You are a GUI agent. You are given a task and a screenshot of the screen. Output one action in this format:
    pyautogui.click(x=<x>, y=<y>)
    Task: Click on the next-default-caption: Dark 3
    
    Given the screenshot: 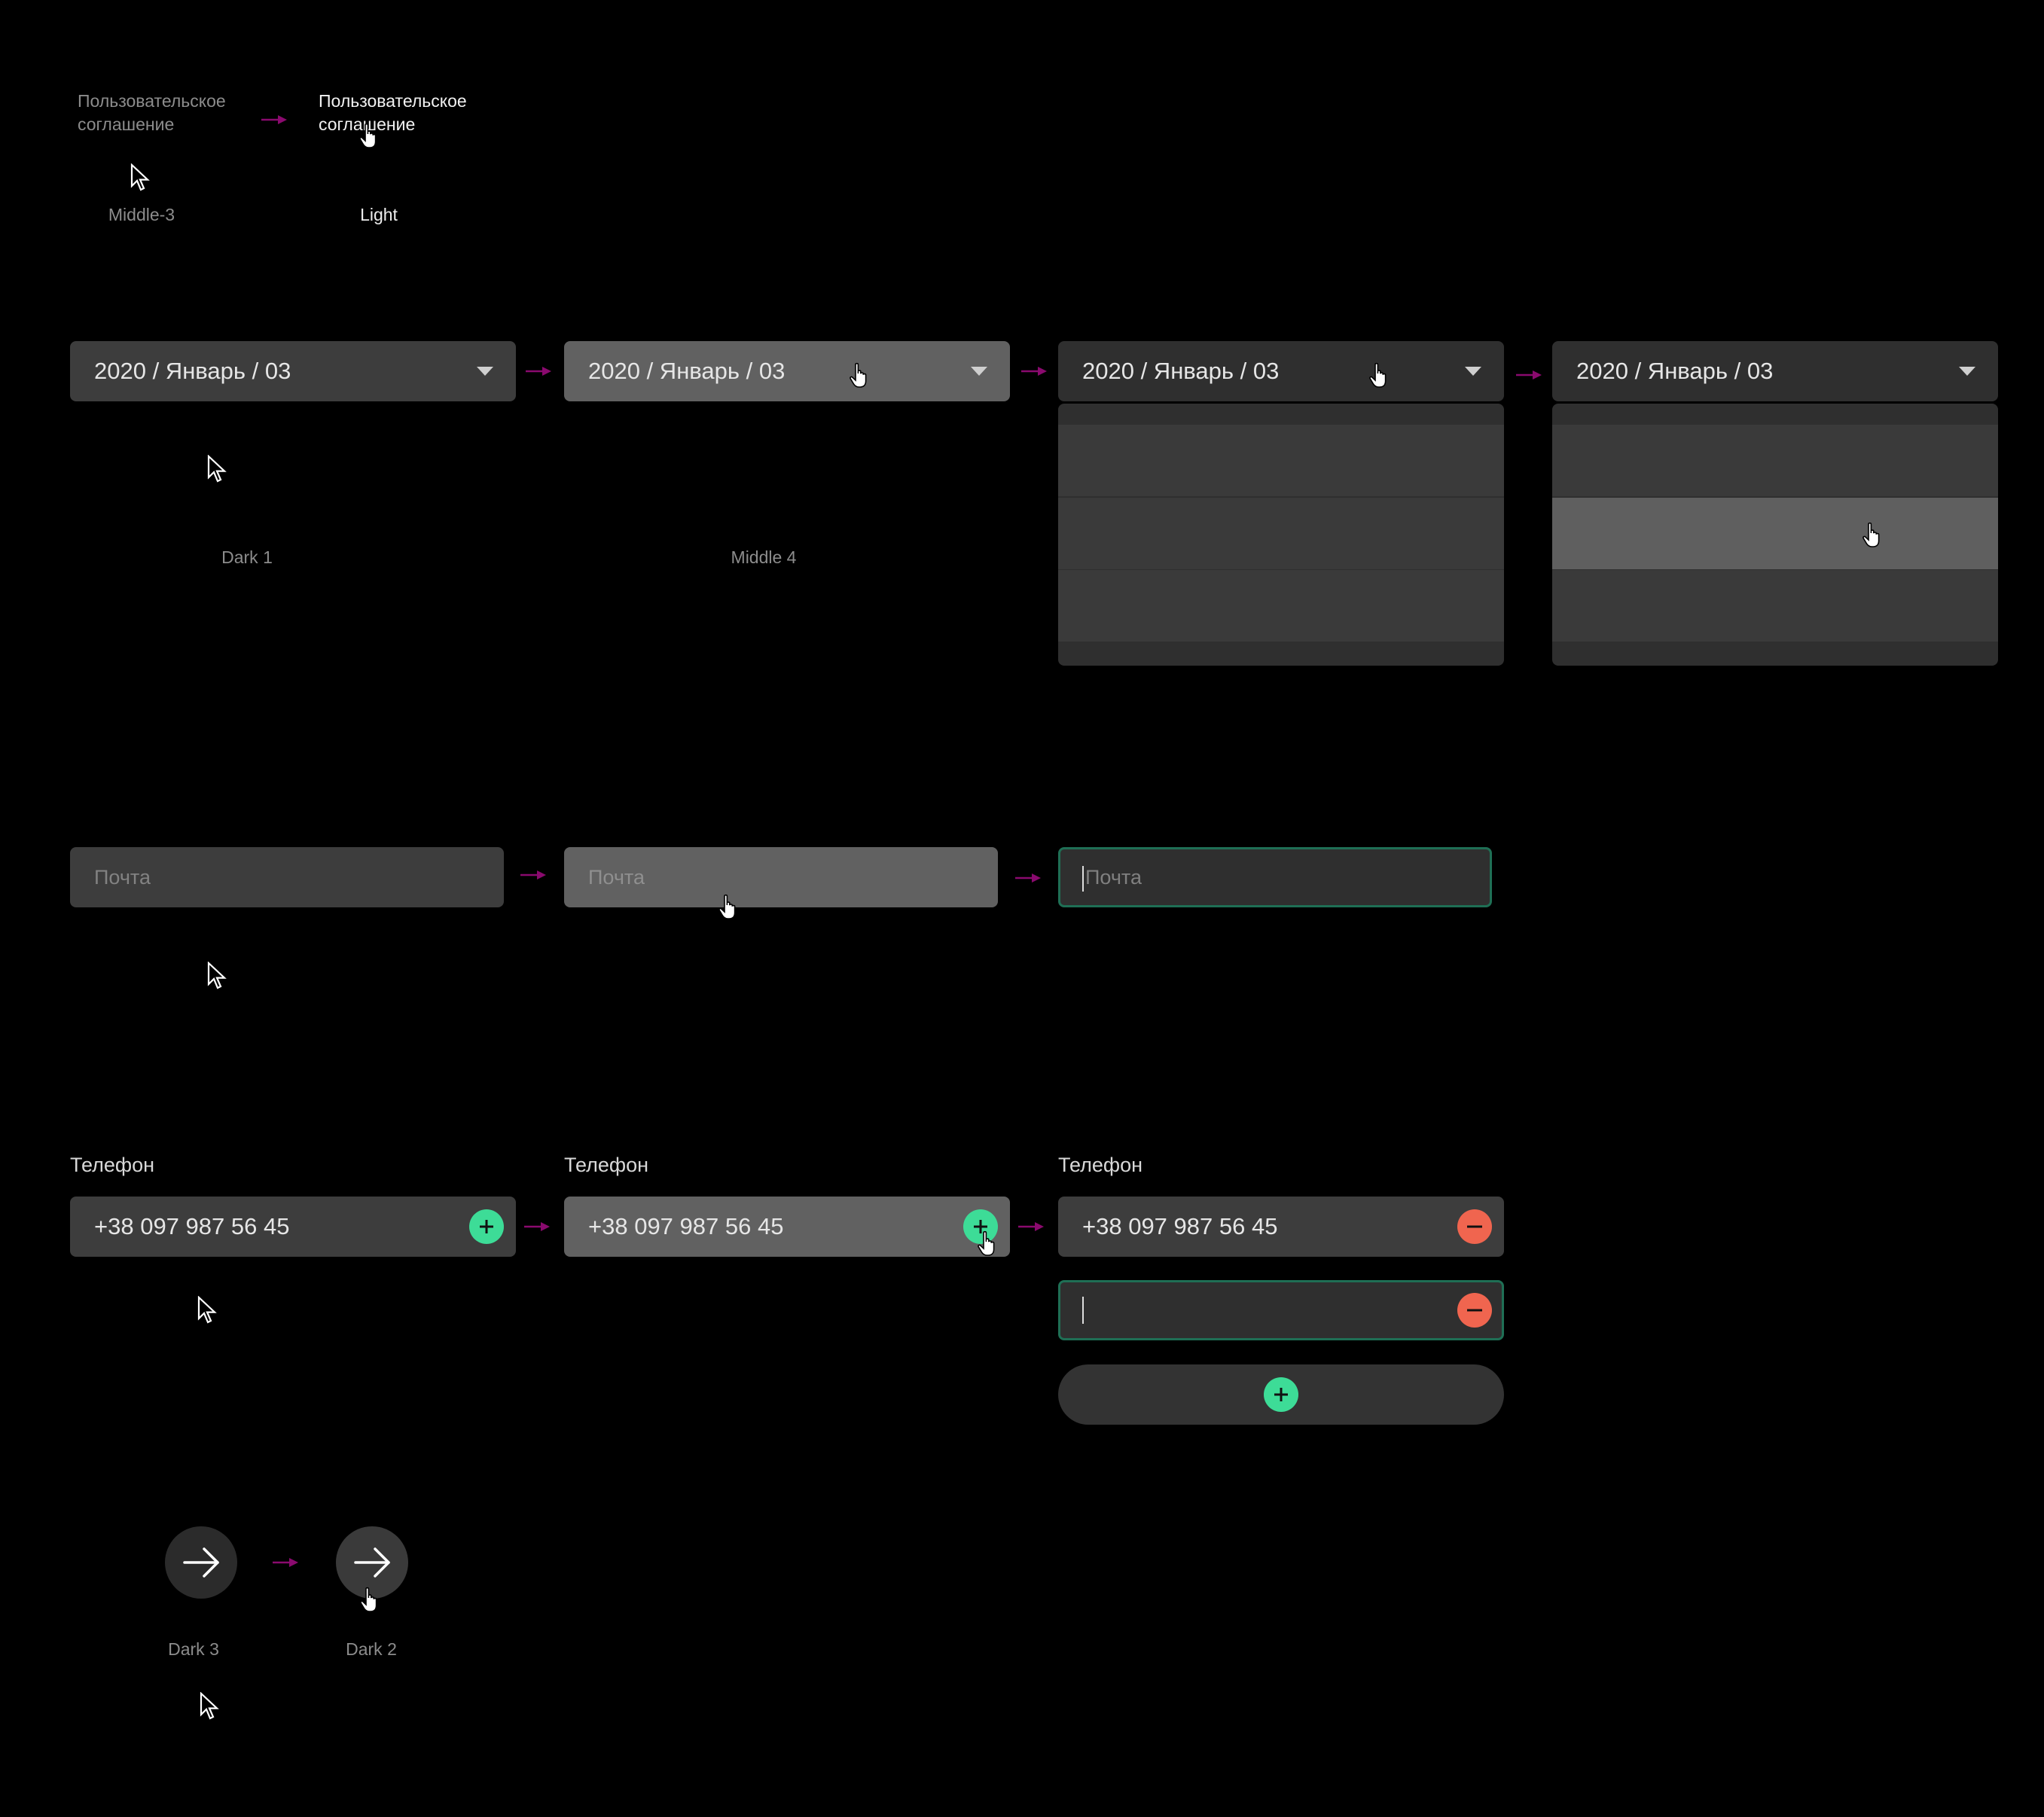 What is the action you would take?
    pyautogui.click(x=193, y=1649)
    